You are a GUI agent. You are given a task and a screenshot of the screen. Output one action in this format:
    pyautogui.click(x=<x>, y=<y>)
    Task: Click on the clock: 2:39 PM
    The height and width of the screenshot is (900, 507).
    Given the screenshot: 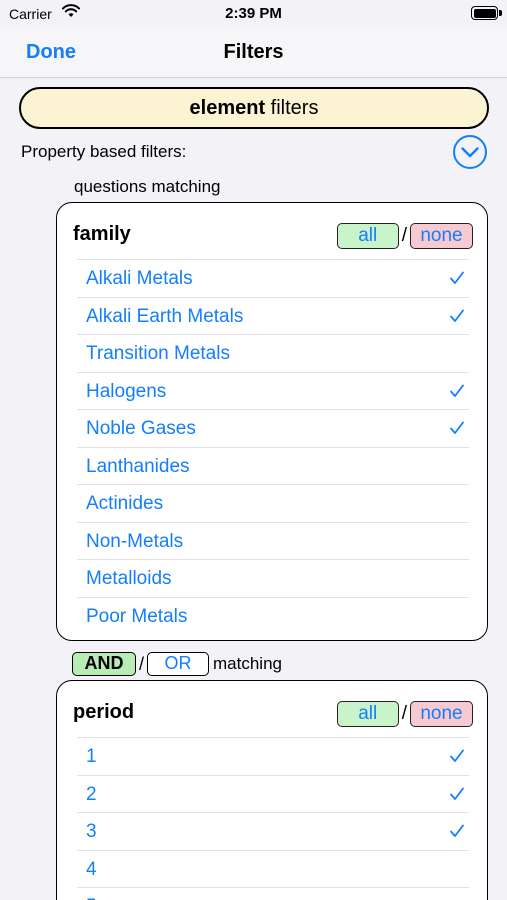 What is the action you would take?
    pyautogui.click(x=253, y=13)
    